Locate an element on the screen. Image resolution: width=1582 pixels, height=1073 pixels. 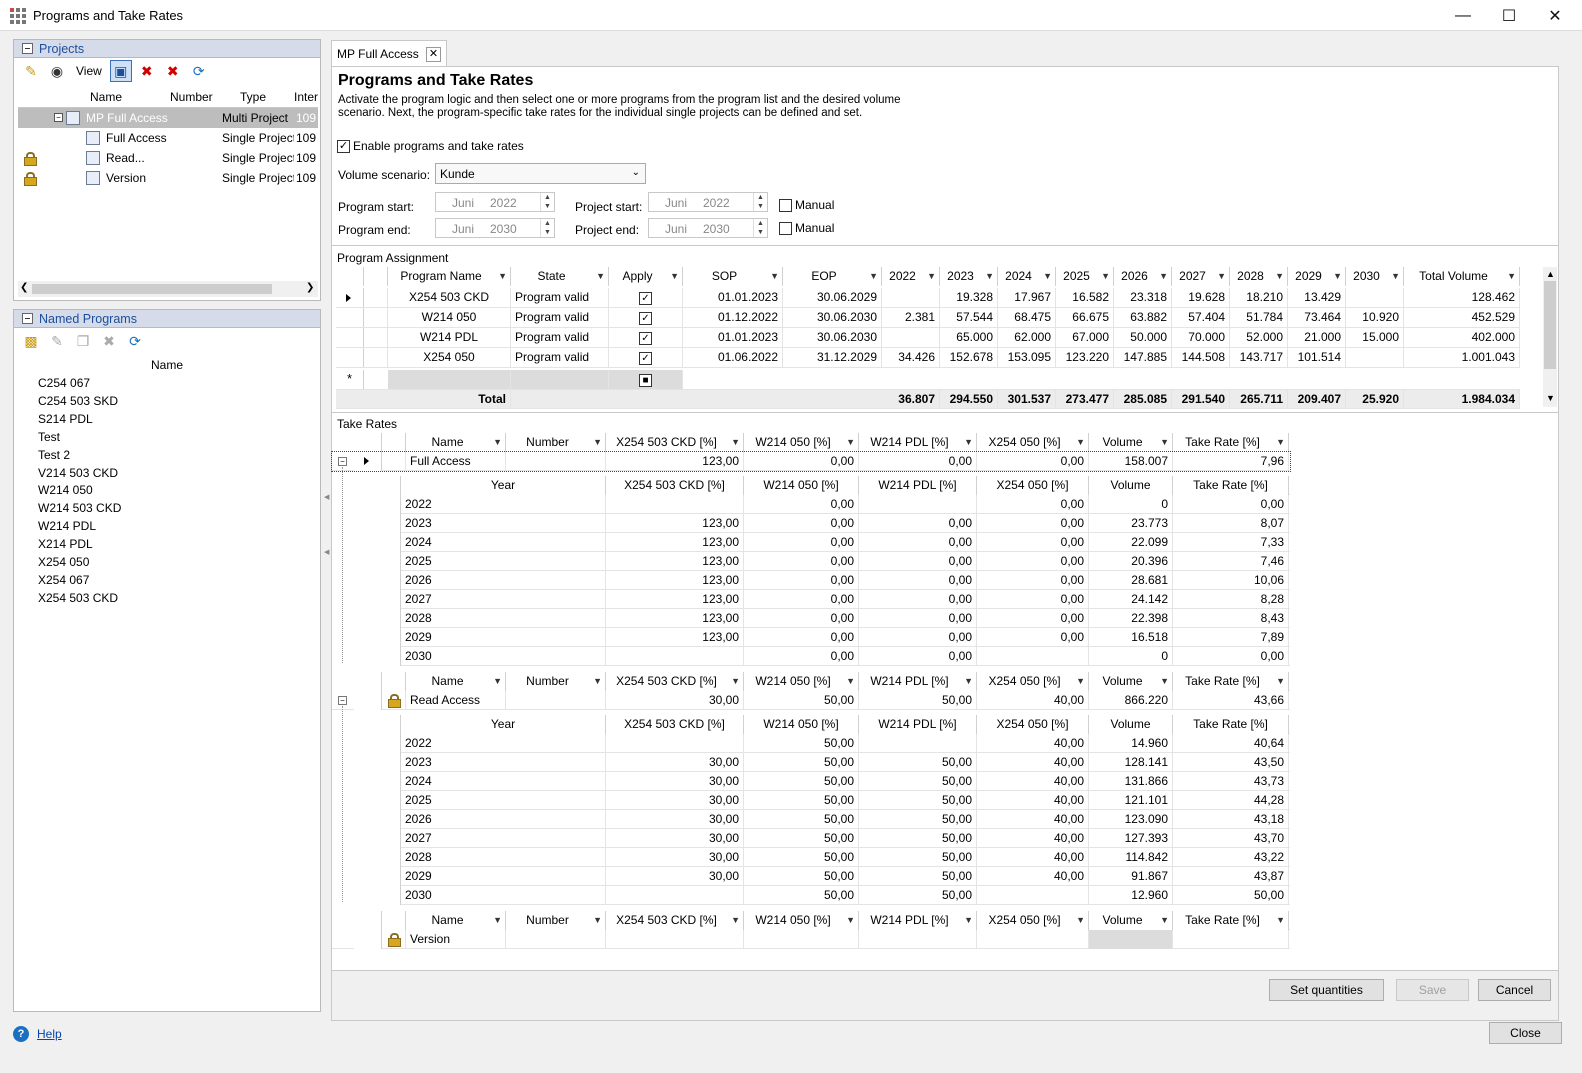
column-header: Number ▼ is located at coordinates (556, 681).